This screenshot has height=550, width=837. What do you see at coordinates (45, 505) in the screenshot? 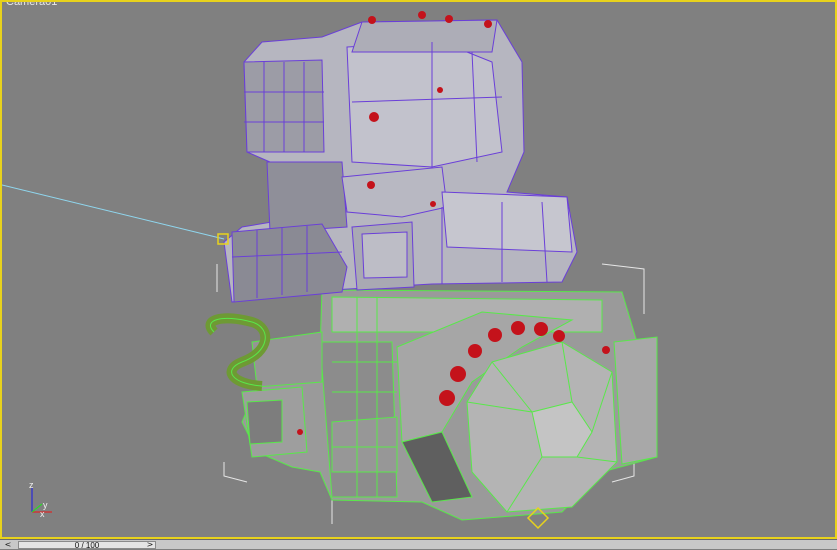
I see `axis-y-label: y` at bounding box center [45, 505].